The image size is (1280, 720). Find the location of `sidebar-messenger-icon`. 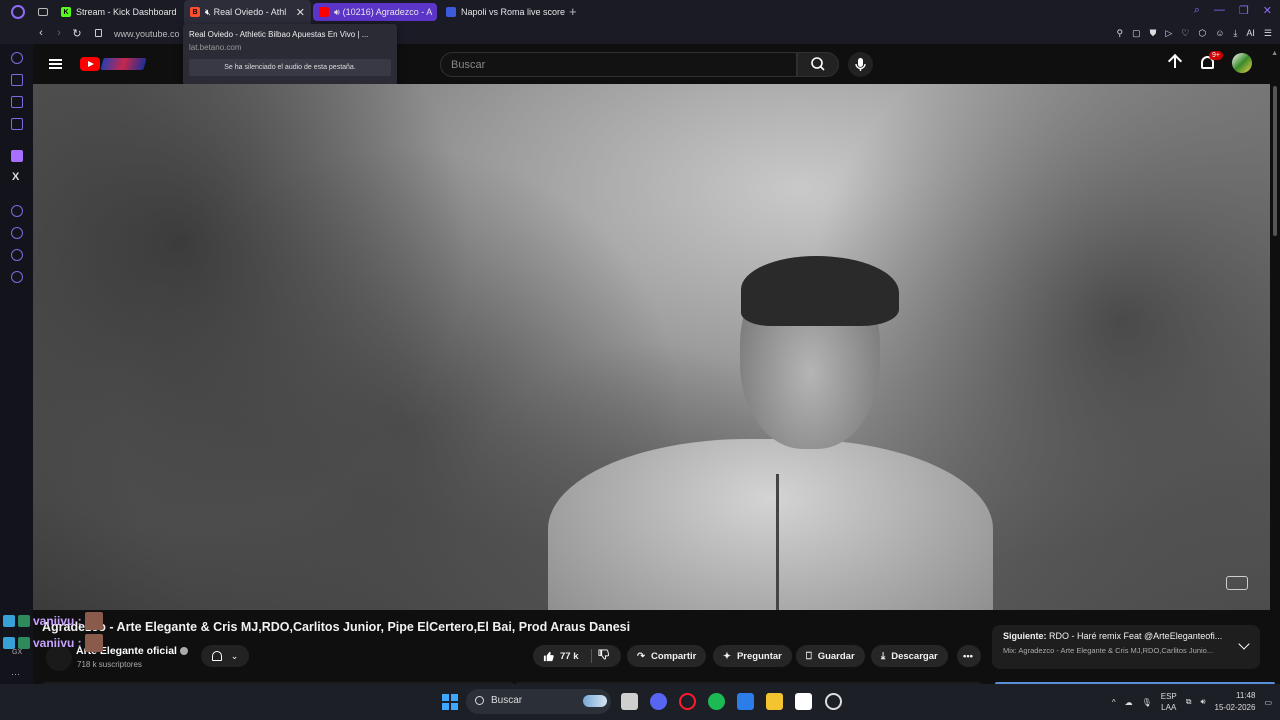

sidebar-messenger-icon is located at coordinates (17, 102).